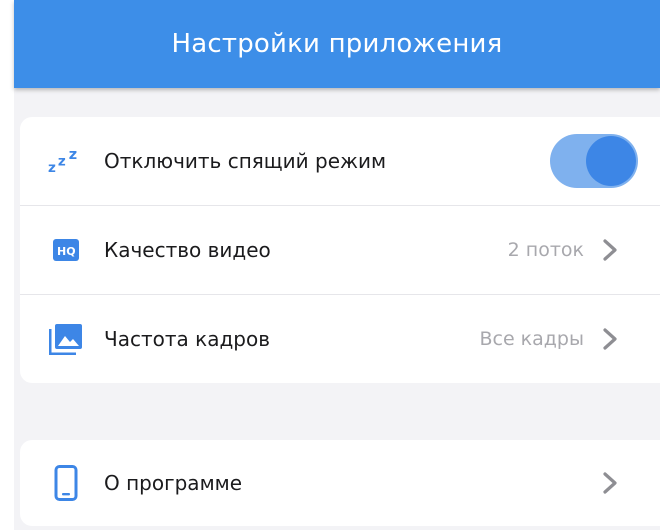 This screenshot has width=660, height=530. I want to click on setting-label: Отключить спящий режим, so click(245, 161).